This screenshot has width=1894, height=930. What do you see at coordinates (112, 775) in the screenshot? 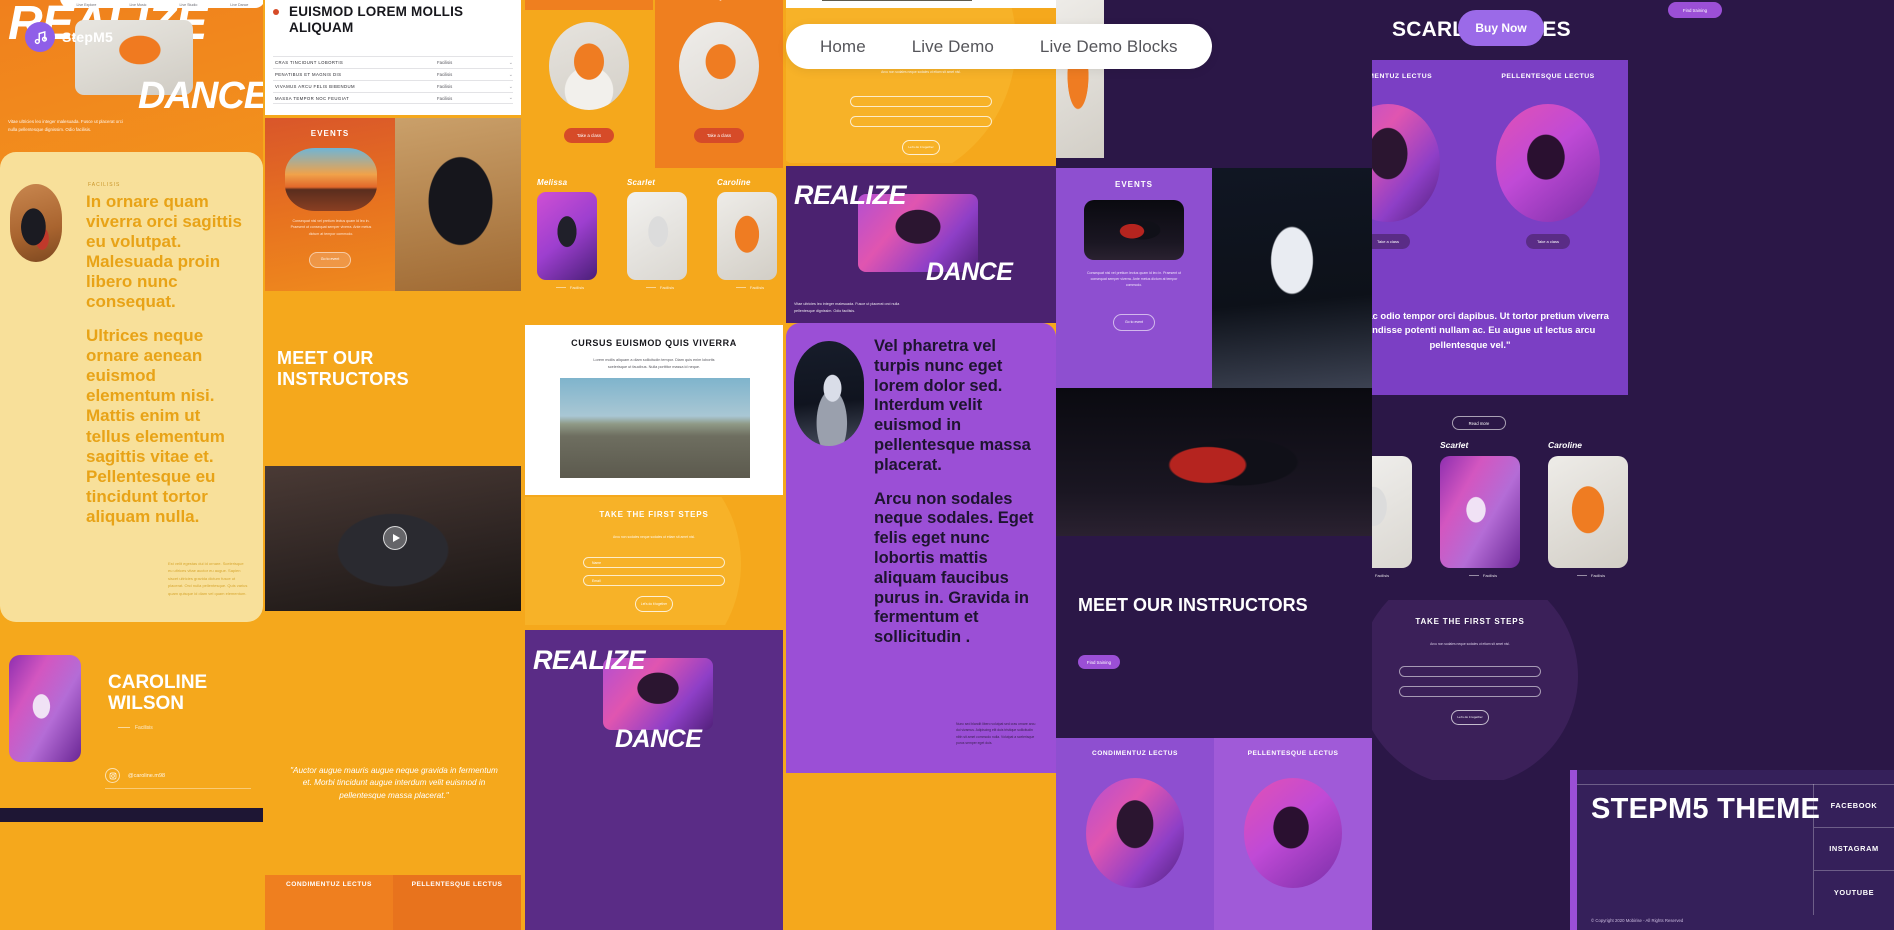
I see `instagram-icon` at bounding box center [112, 775].